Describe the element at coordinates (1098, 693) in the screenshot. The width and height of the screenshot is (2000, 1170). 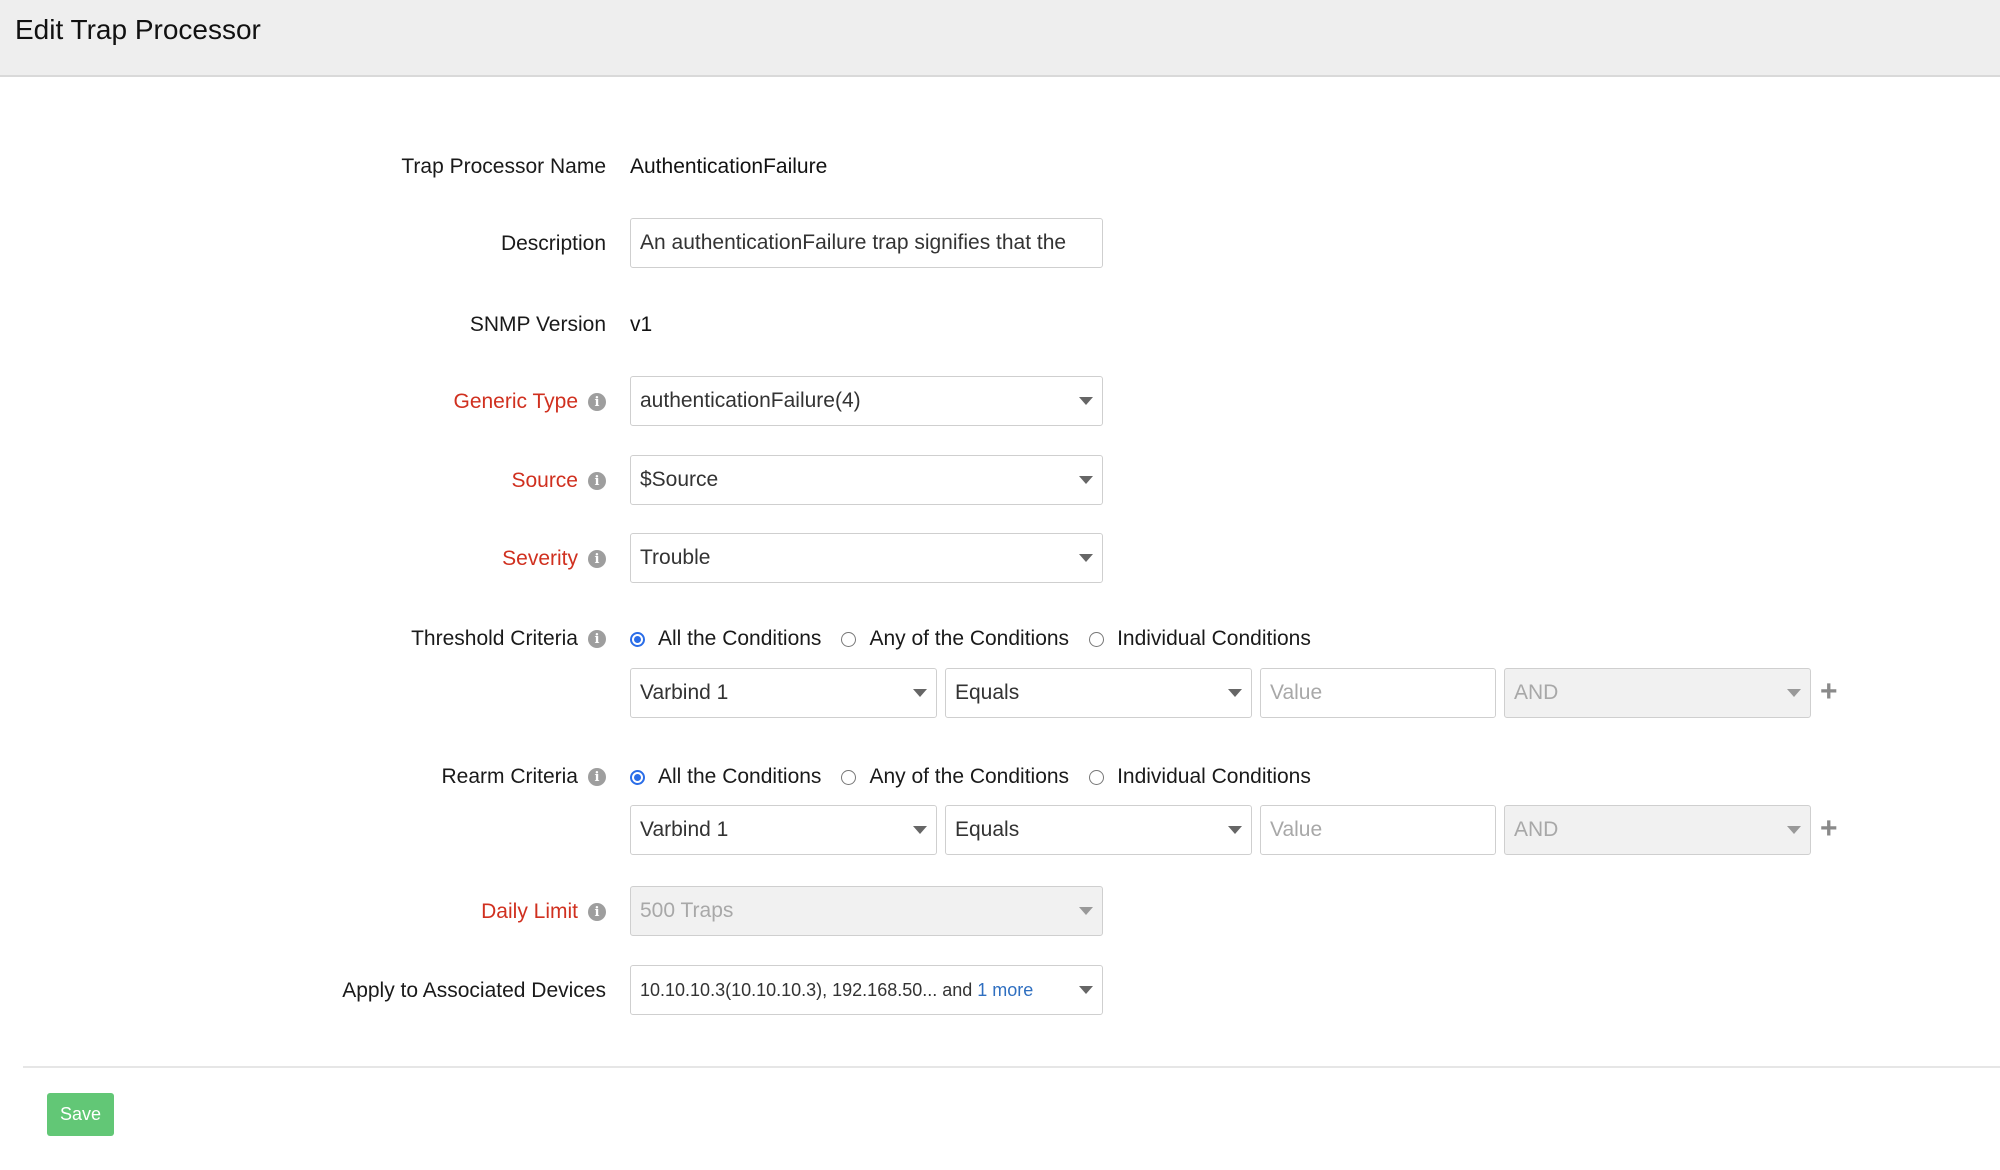
I see `threshold-operator-select: Equals` at that location.